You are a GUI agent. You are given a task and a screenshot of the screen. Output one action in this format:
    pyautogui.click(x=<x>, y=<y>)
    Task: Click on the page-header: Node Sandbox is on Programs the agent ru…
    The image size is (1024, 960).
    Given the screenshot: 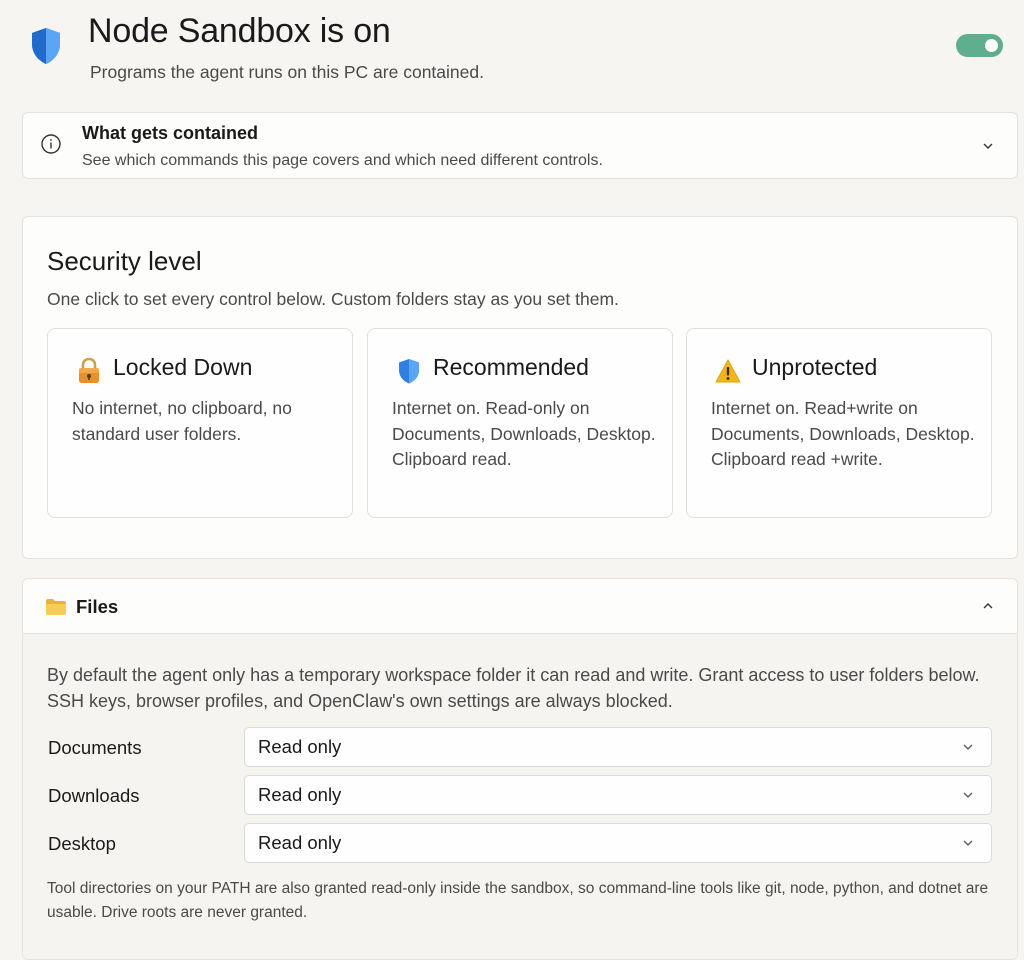 What is the action you would take?
    pyautogui.click(x=512, y=50)
    